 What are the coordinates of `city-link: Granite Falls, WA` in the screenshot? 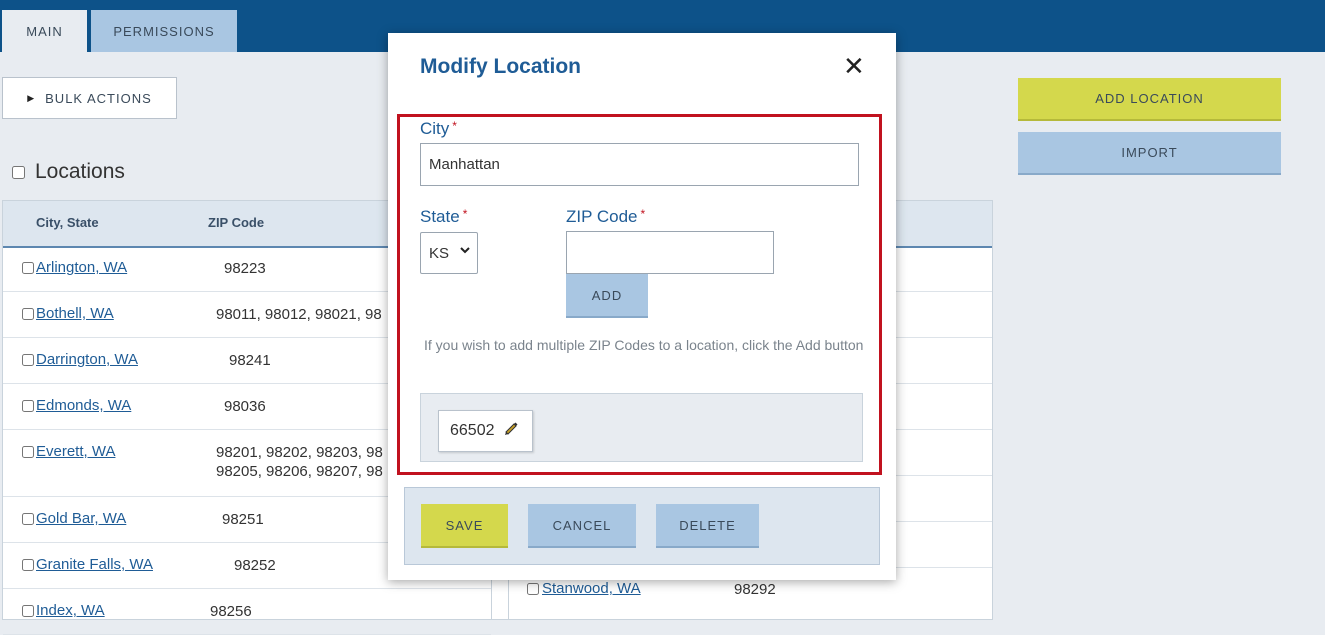 It's located at (94, 564).